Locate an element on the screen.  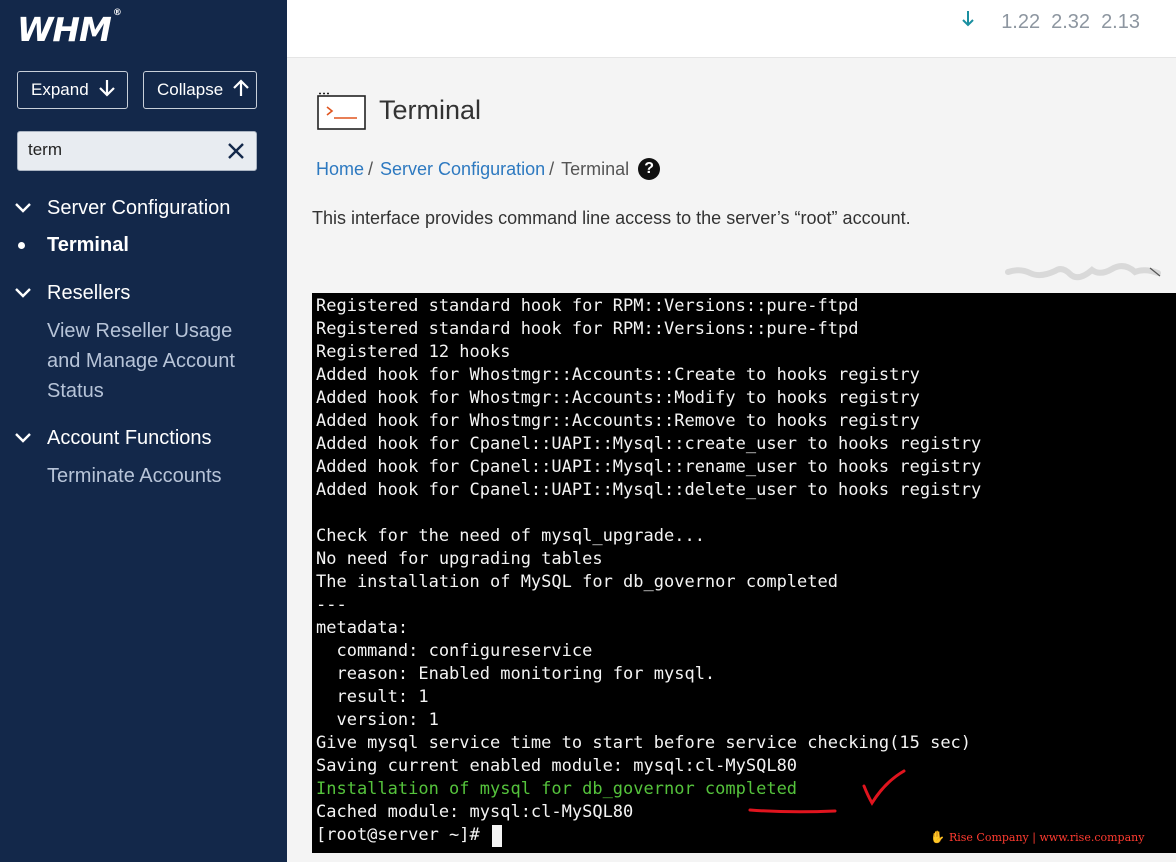
load-average-15: 2.13 is located at coordinates (1120, 21).